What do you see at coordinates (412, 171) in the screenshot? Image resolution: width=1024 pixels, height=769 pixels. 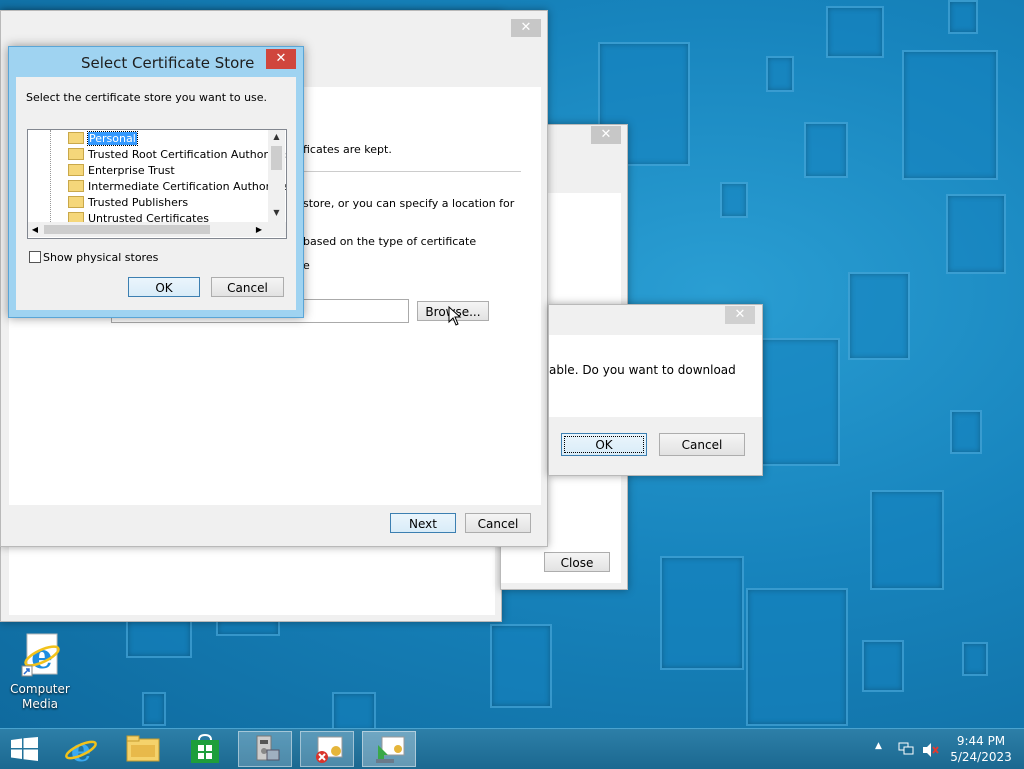 I see `separator` at bounding box center [412, 171].